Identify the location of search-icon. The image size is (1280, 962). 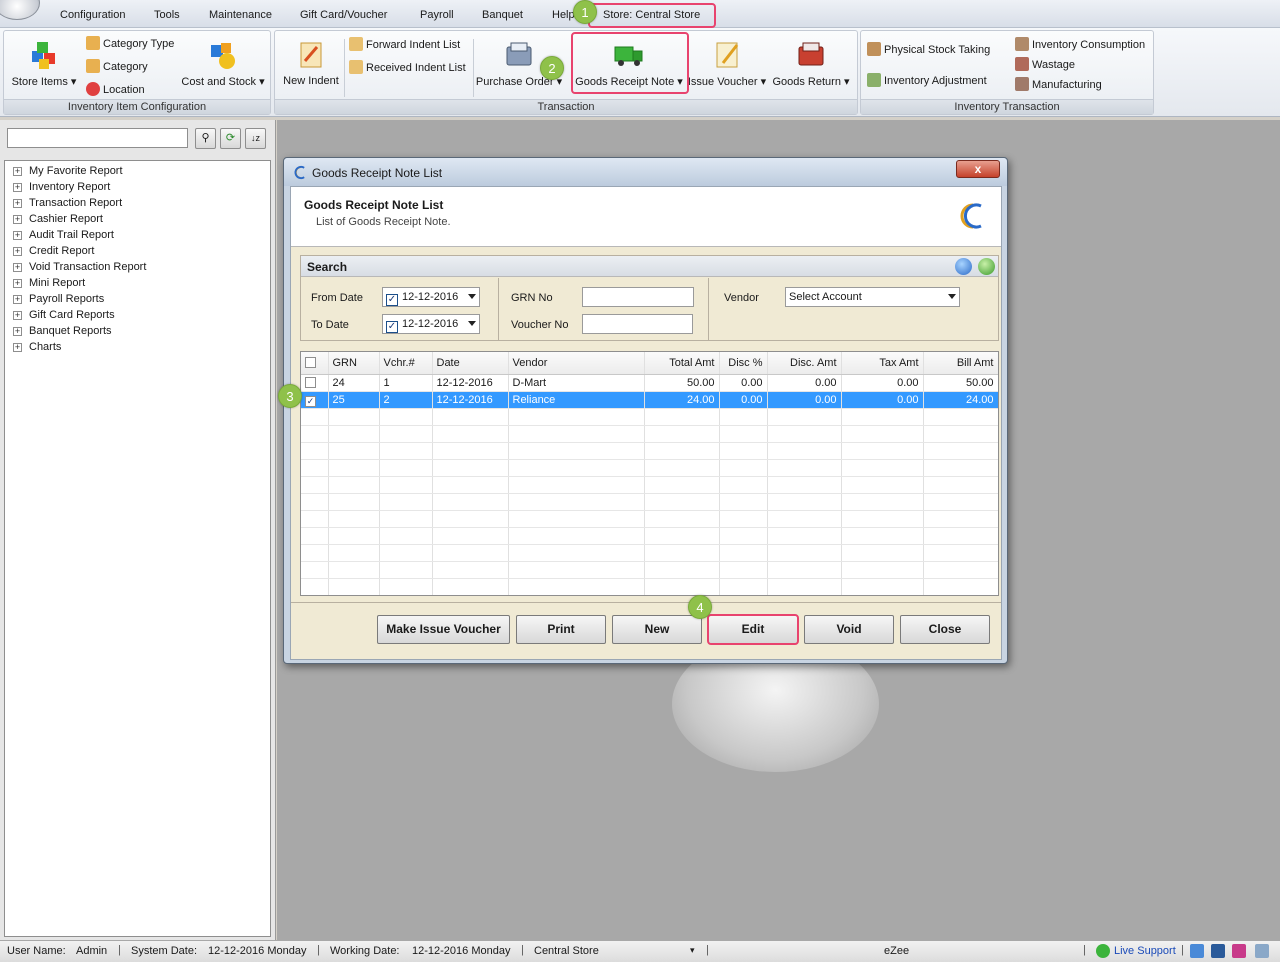
(963, 266).